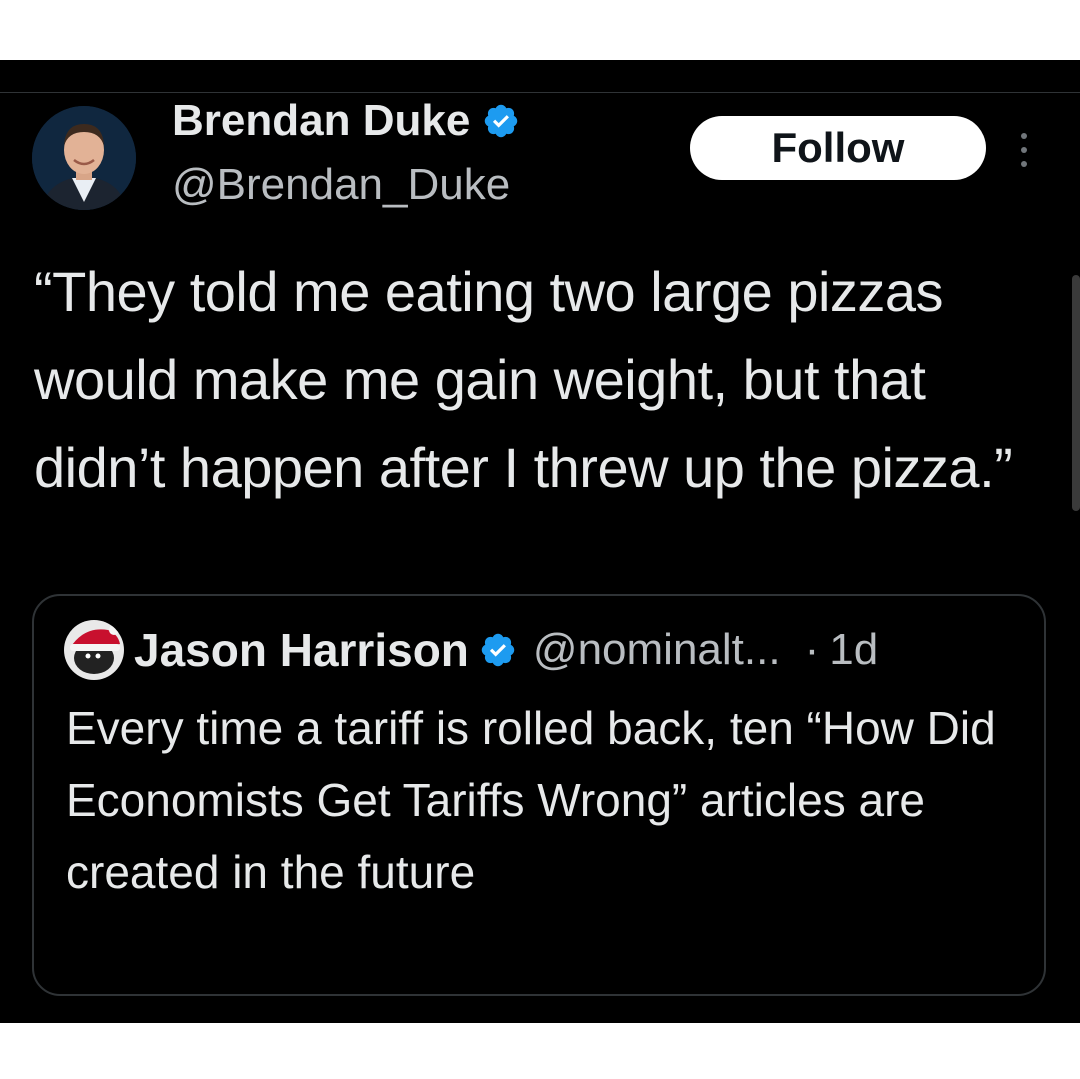  What do you see at coordinates (1076, 393) in the screenshot?
I see `scrollbar-thumb` at bounding box center [1076, 393].